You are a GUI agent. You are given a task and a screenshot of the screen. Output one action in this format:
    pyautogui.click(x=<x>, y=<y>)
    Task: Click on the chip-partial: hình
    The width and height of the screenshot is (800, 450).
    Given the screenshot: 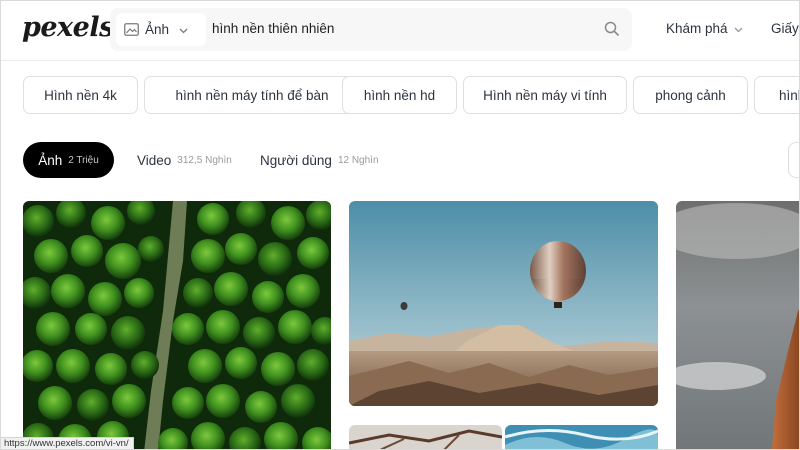 What is the action you would take?
    pyautogui.click(x=777, y=95)
    